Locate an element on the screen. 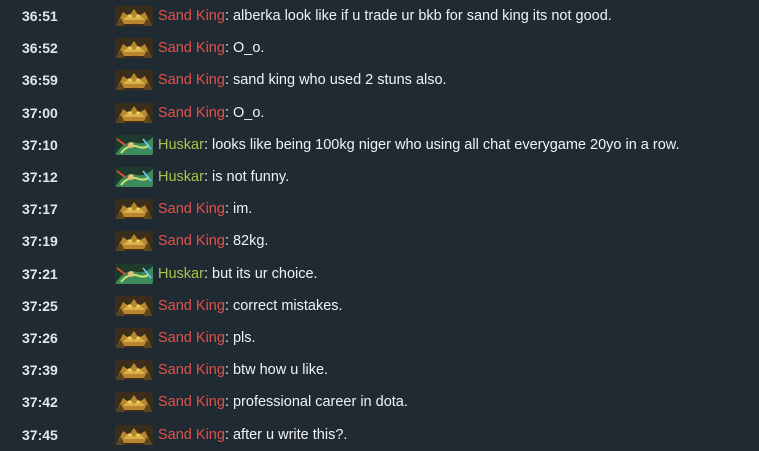 The width and height of the screenshot is (759, 451). chat-message: 37:45 Sand King: after u write this?. is located at coordinates (379, 434).